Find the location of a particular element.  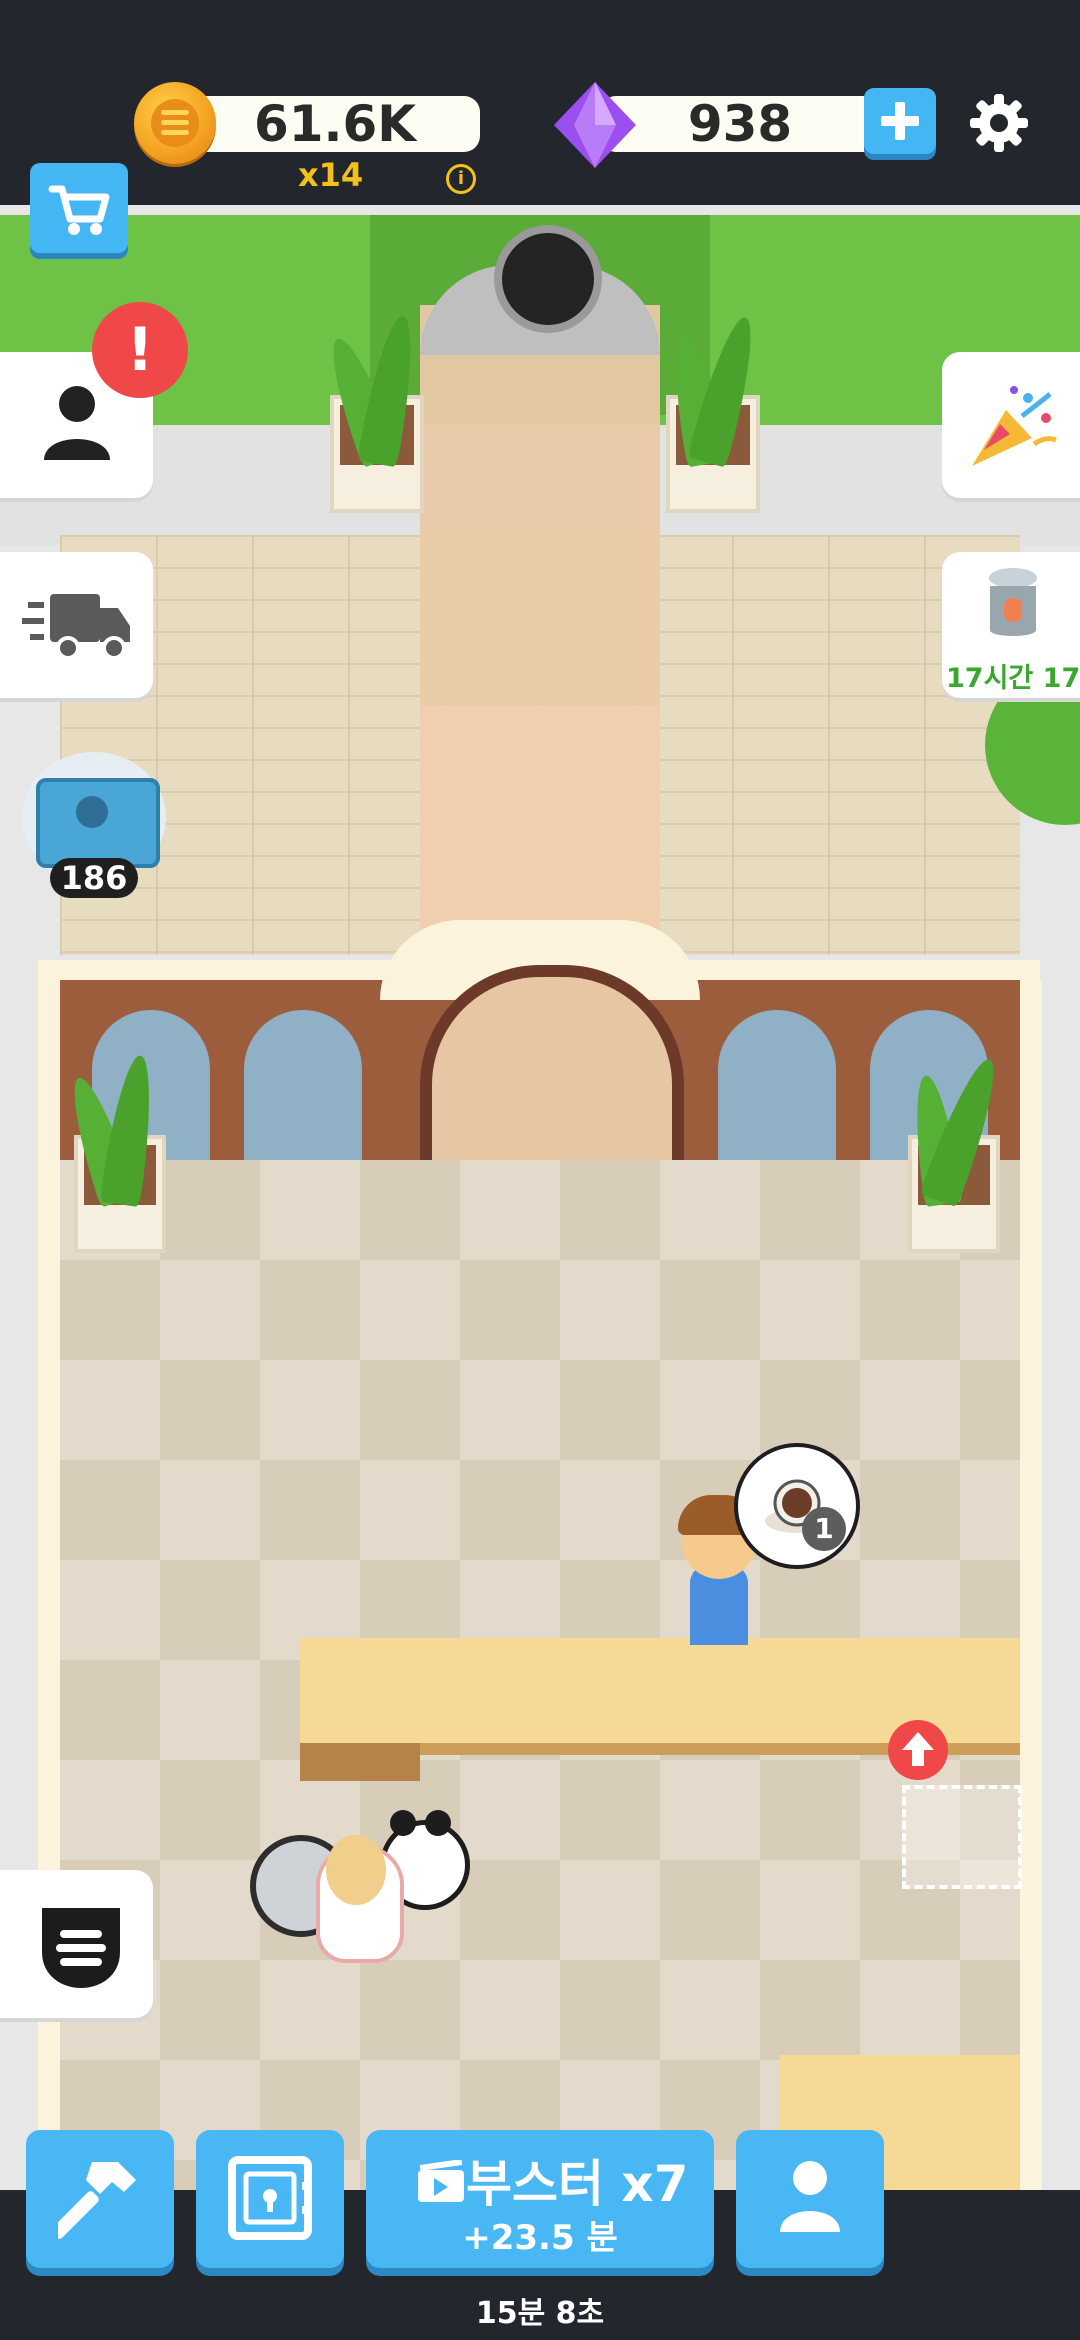

video-icon is located at coordinates (441, 2181).